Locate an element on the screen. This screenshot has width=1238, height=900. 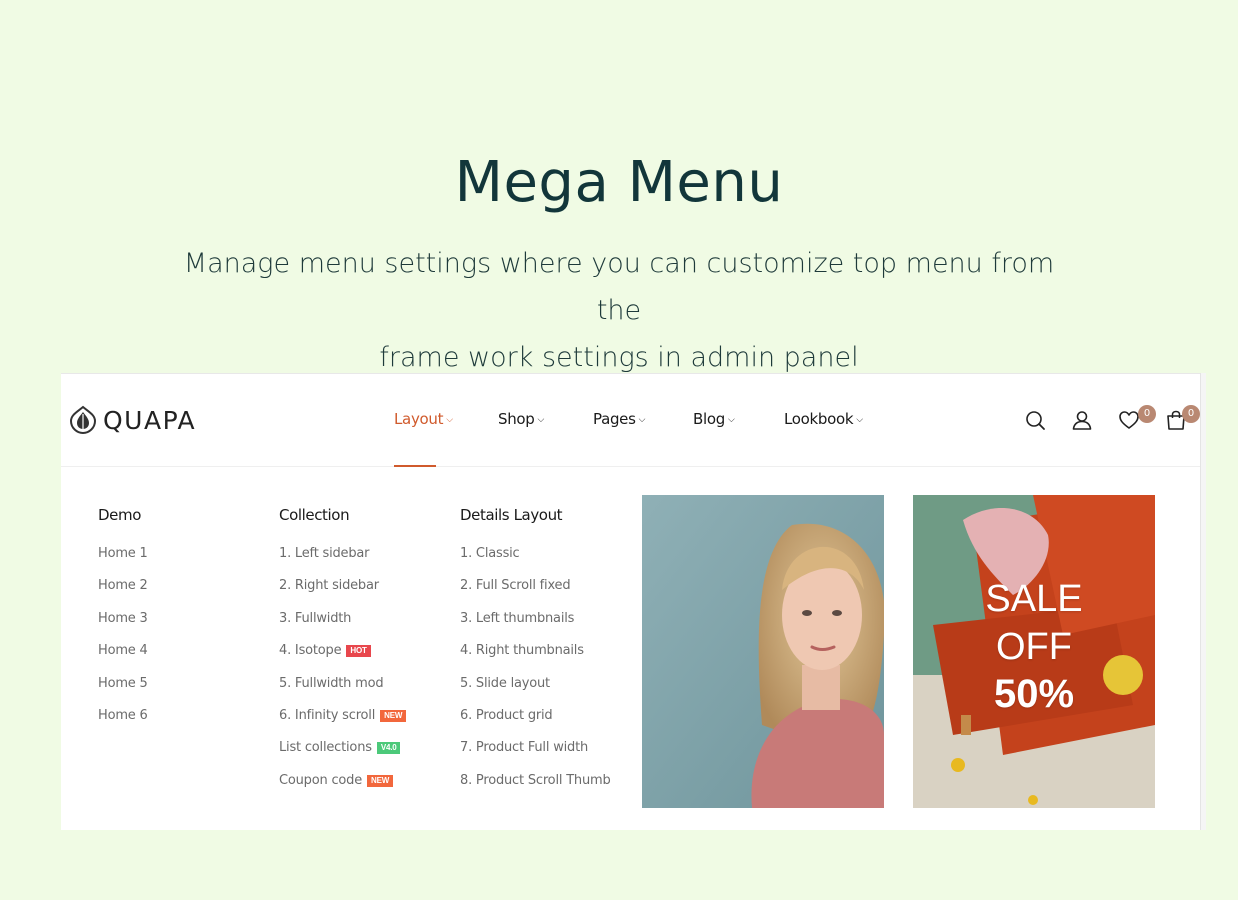
menu-link-label: 1. Left sidebar is located at coordinates (324, 553).